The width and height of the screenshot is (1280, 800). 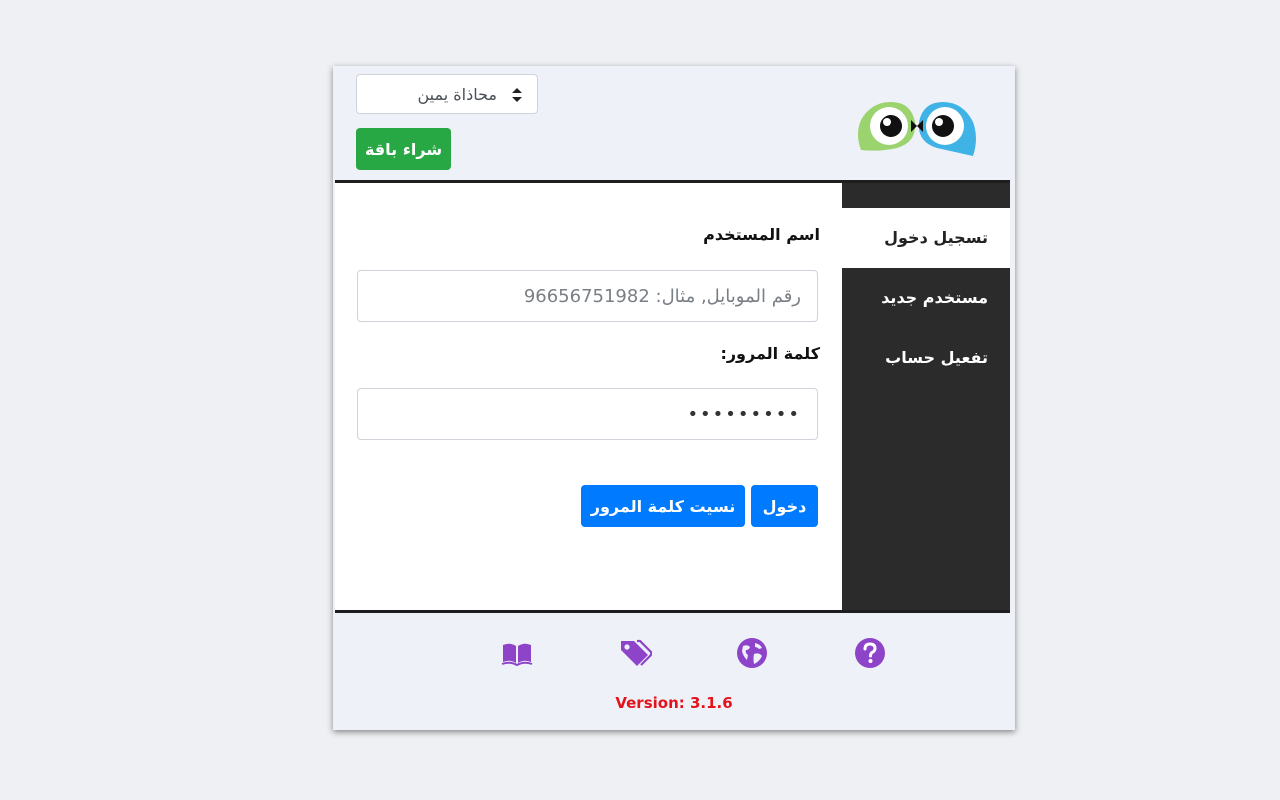 What do you see at coordinates (752, 653) in the screenshot?
I see `globe-icon` at bounding box center [752, 653].